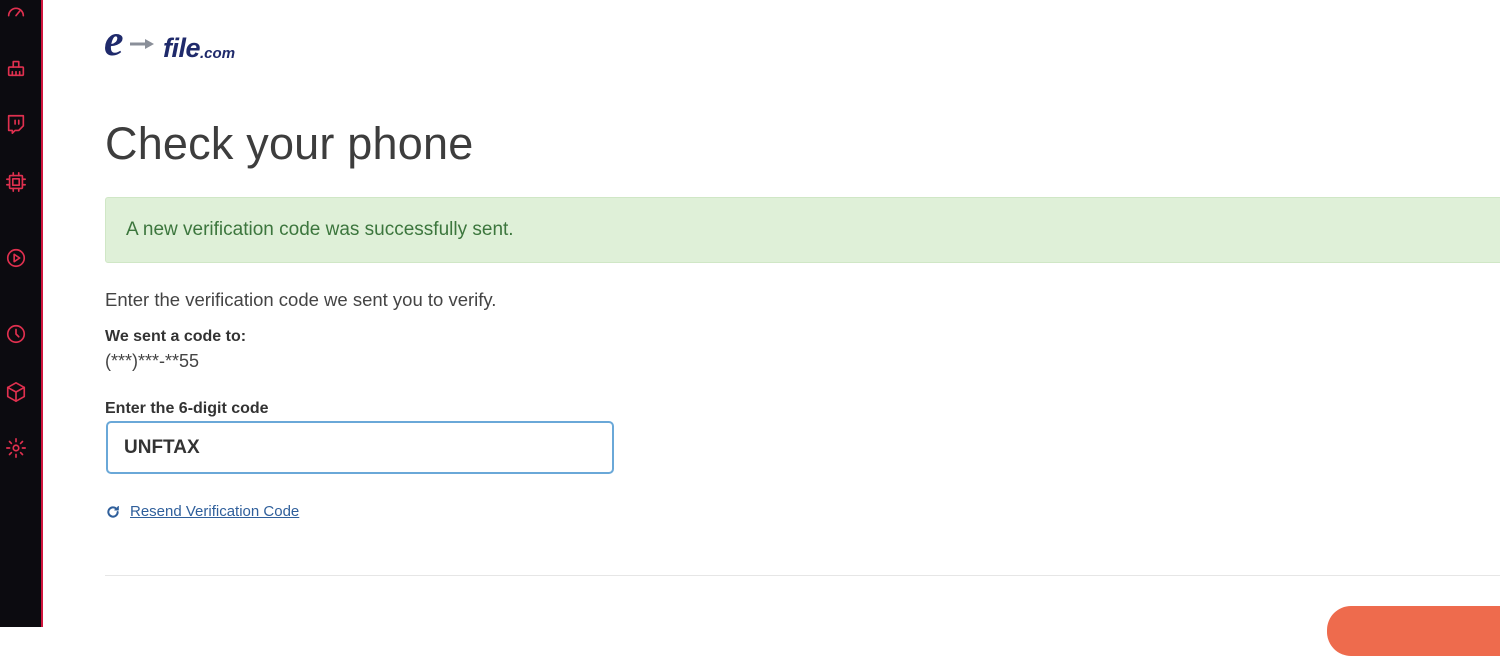 The height and width of the screenshot is (656, 1500). Describe the element at coordinates (360, 447) in the screenshot. I see `verification-code-input` at that location.